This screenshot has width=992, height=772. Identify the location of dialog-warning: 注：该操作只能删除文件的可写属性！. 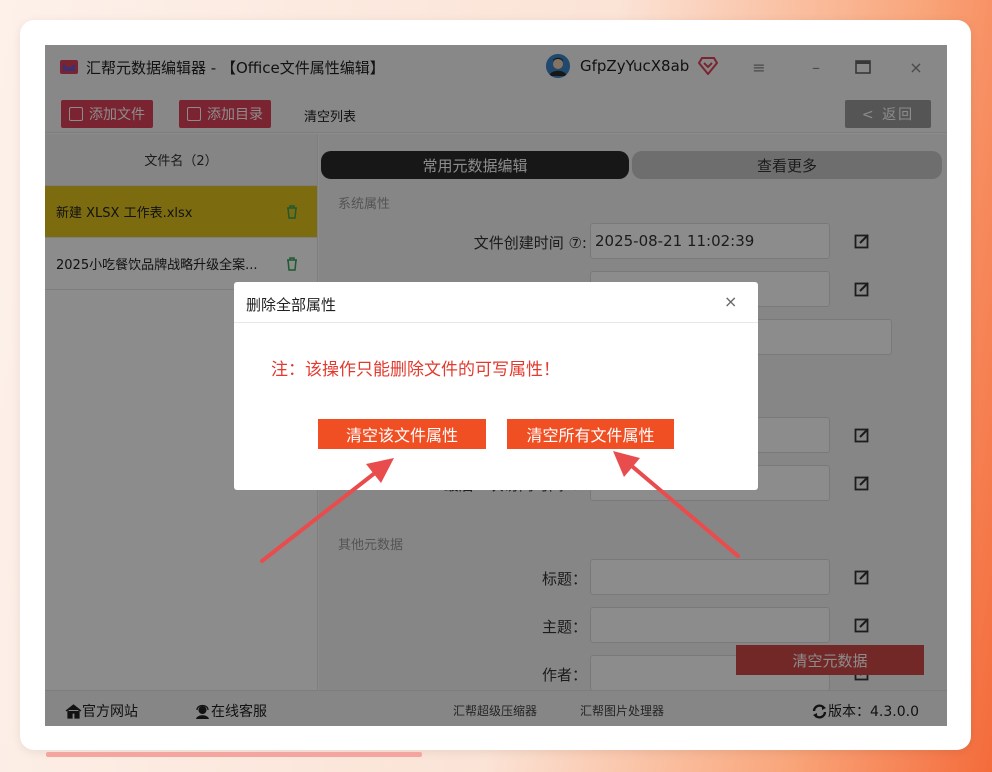
(415, 370).